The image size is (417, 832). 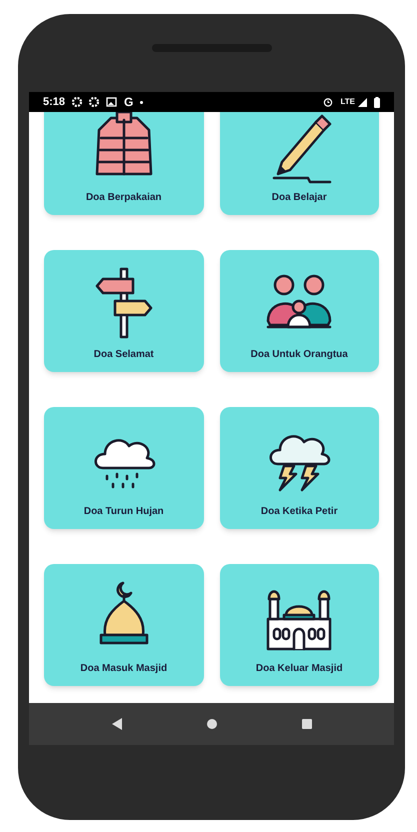 I want to click on alarm-icon, so click(x=328, y=102).